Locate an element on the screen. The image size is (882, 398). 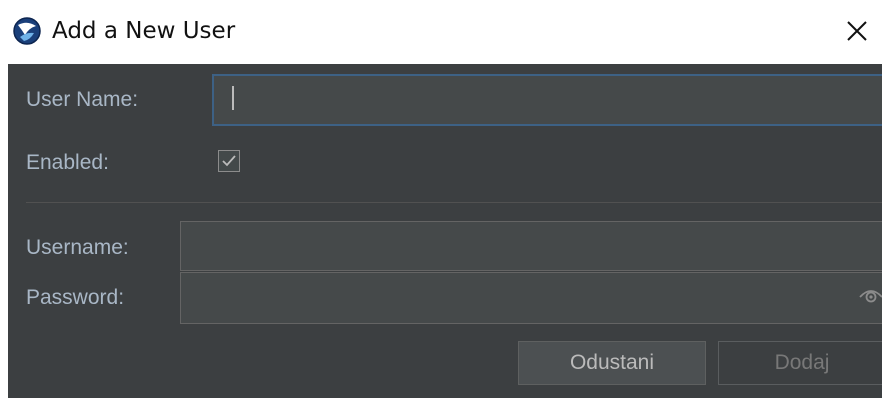
text-caret is located at coordinates (233, 98).